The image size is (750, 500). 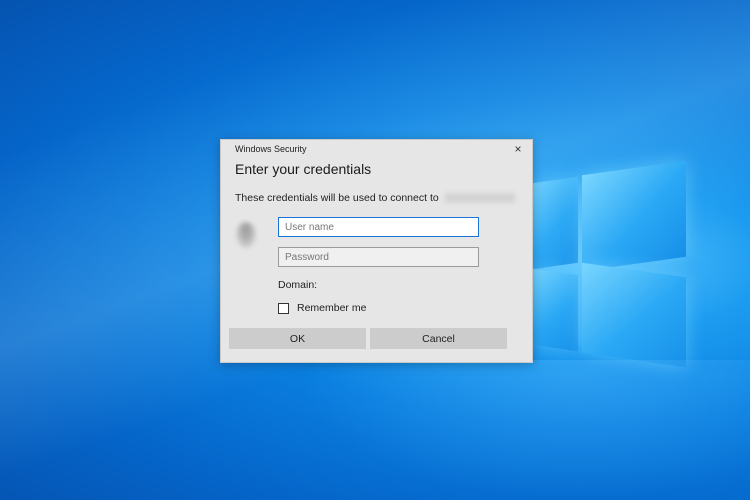 I want to click on windows-logo-pane-bottom-left, so click(x=555, y=310).